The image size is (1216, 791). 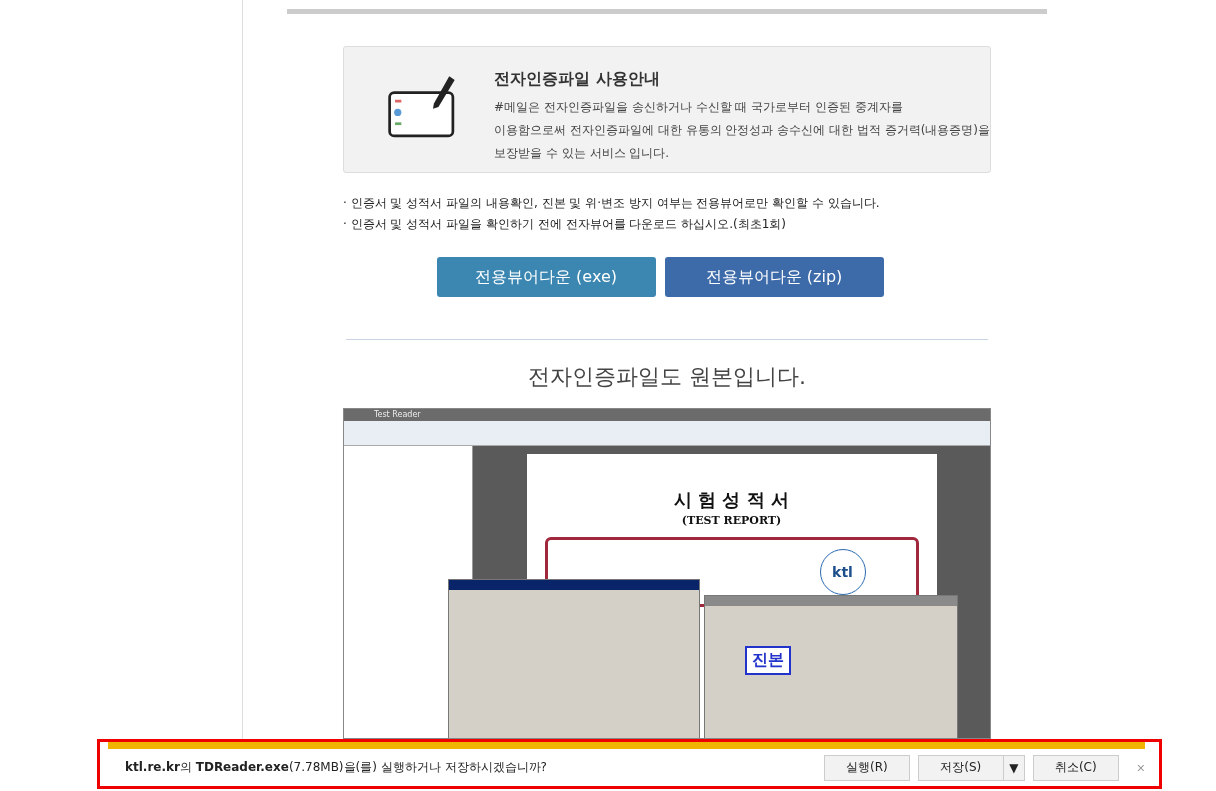 What do you see at coordinates (731, 500) in the screenshot?
I see `document-title: 시 험 성 적 서` at bounding box center [731, 500].